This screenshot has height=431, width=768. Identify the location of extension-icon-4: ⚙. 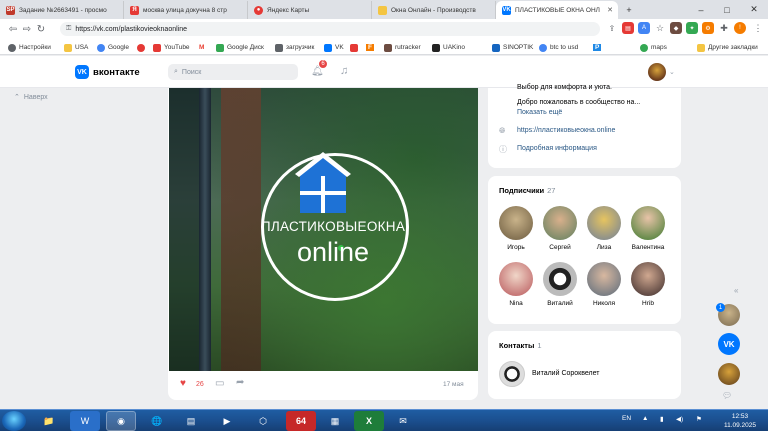
(708, 28).